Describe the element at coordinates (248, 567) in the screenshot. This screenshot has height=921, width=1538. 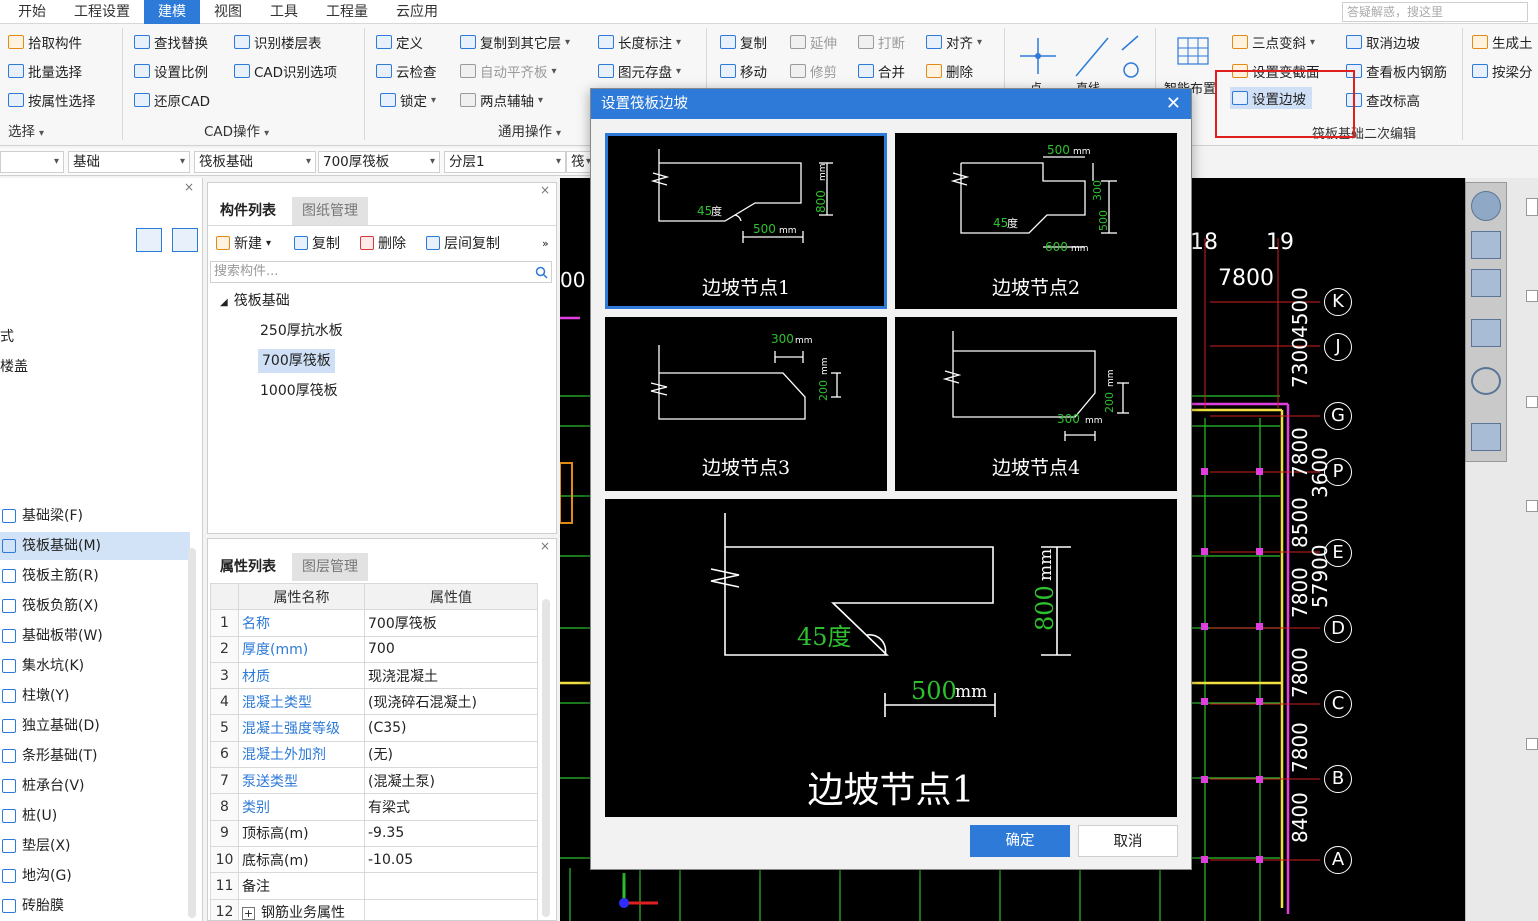
I see `tab-property-list: 属性列表` at that location.